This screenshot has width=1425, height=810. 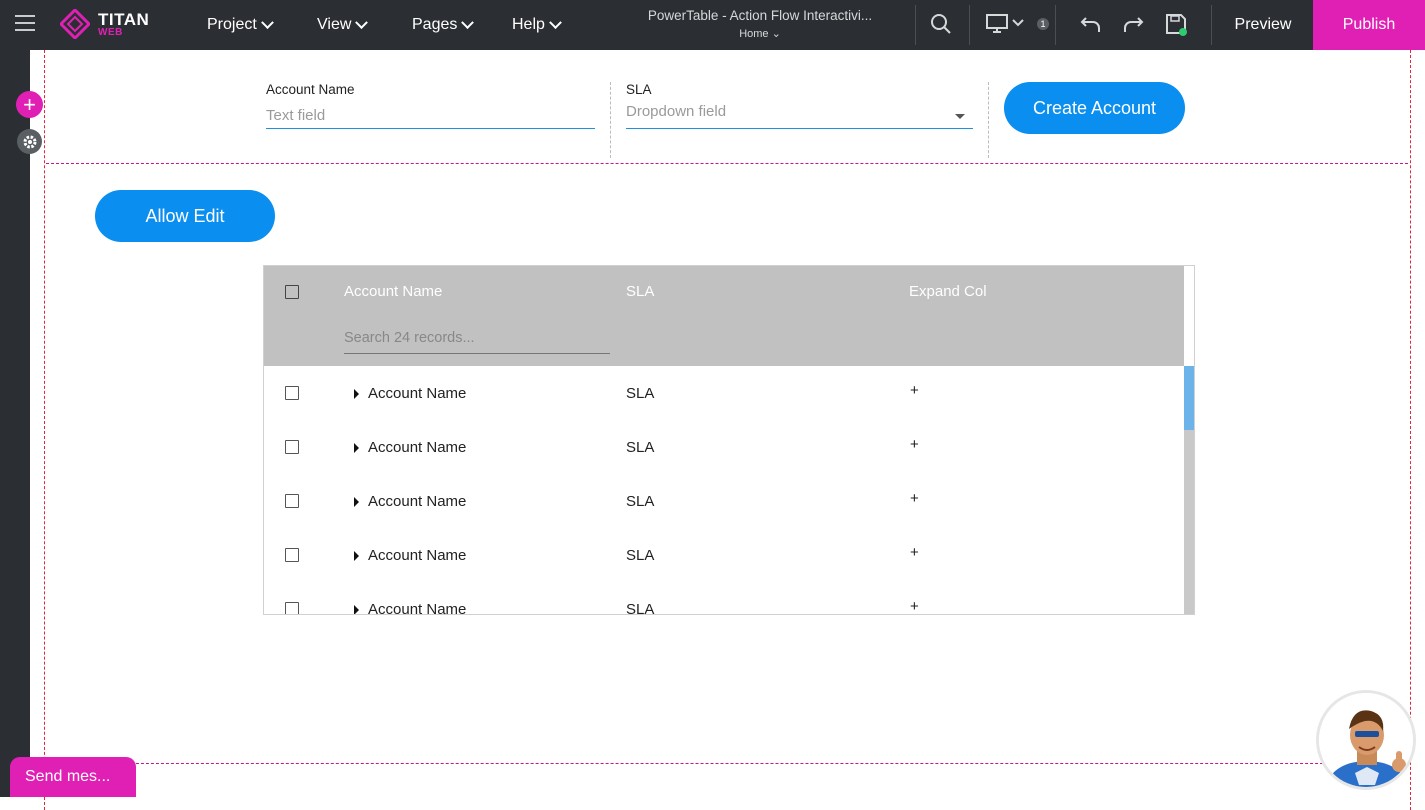 I want to click on chevron-down-icon: ⌄, so click(x=776, y=34).